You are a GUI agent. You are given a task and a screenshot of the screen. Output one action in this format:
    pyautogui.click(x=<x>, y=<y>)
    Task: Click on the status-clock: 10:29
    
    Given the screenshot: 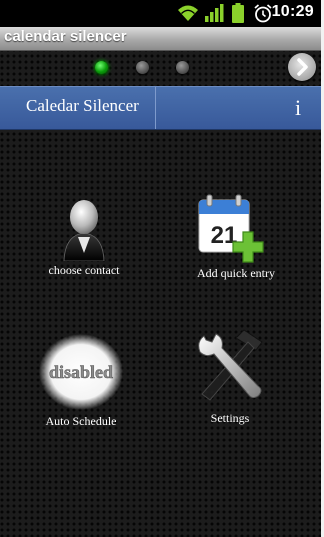 What is the action you would take?
    pyautogui.click(x=292, y=11)
    